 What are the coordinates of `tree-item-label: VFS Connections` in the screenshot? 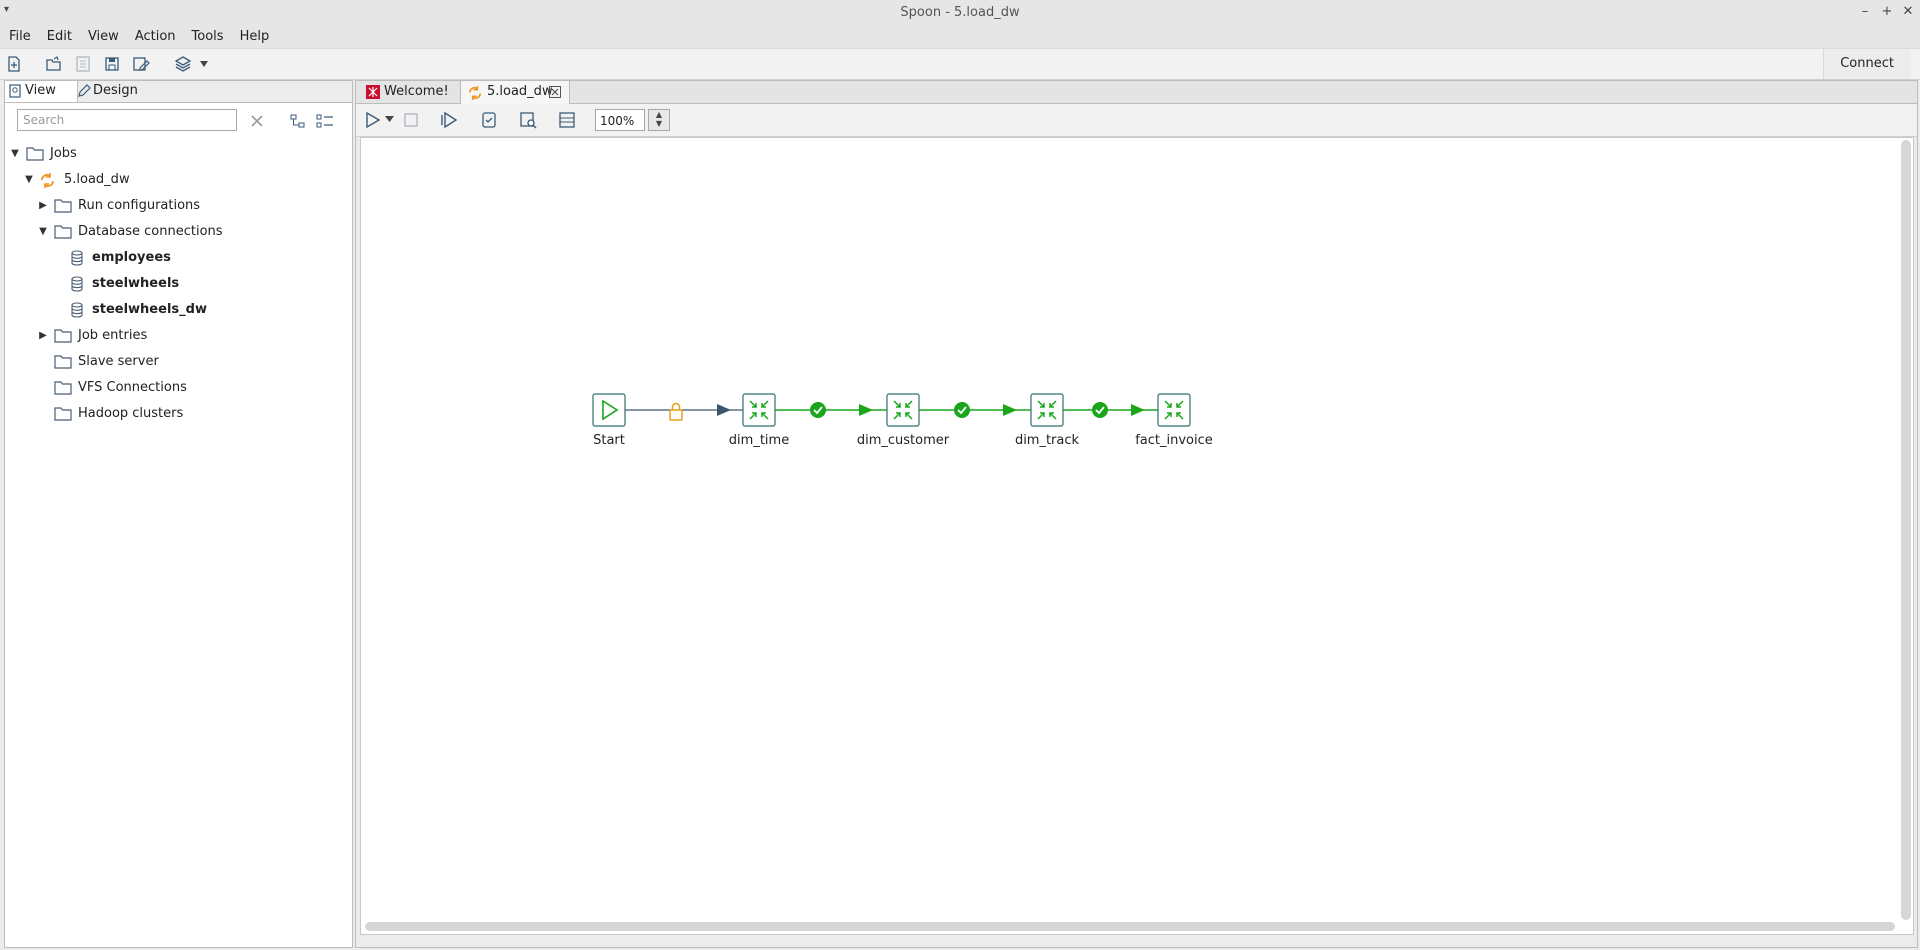 It's located at (132, 387).